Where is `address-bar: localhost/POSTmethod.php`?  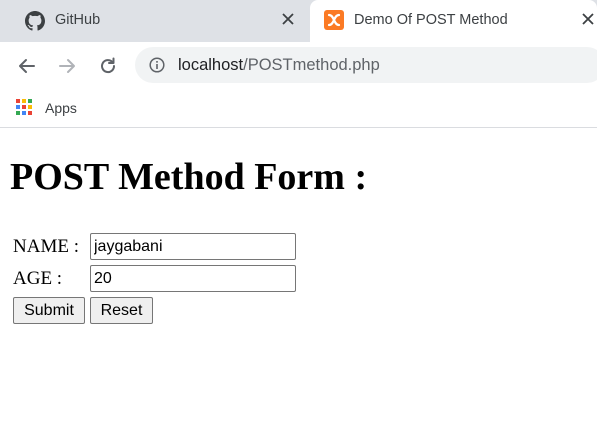 address-bar: localhost/POSTmethod.php is located at coordinates (366, 65).